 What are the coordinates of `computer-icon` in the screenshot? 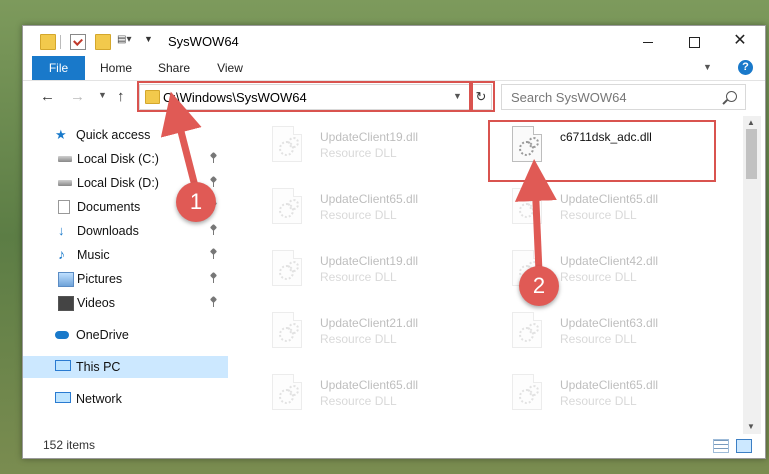 It's located at (63, 365).